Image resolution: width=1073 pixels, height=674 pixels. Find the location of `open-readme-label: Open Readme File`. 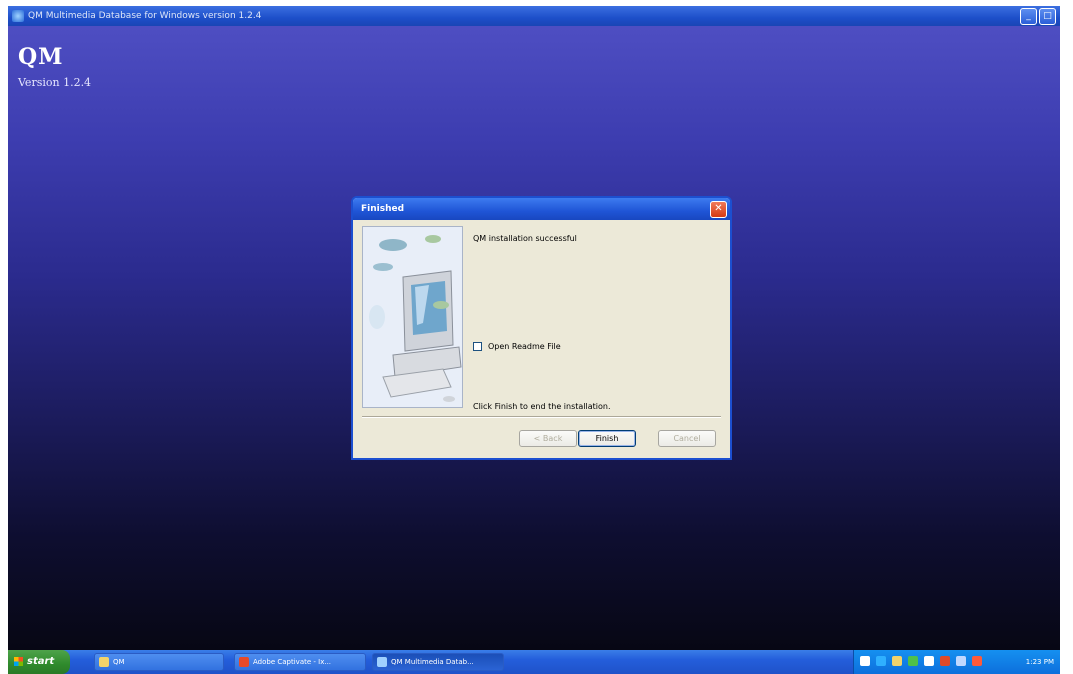

open-readme-label: Open Readme File is located at coordinates (524, 346).